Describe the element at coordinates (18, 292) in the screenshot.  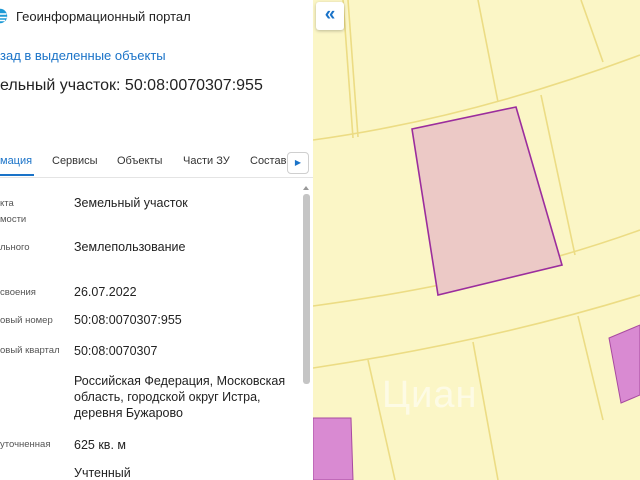
I see `property-label-assignment-date: своения` at that location.